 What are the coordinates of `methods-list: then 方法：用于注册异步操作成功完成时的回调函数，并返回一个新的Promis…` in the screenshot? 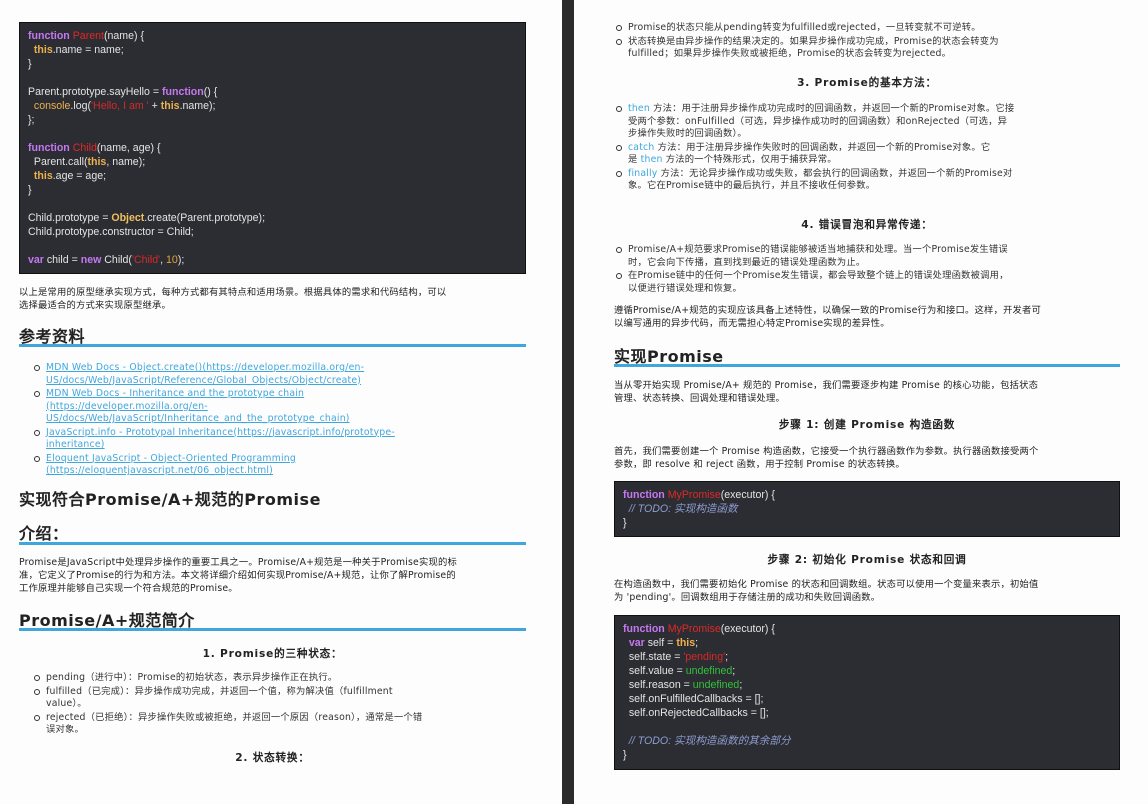 It's located at (867, 148).